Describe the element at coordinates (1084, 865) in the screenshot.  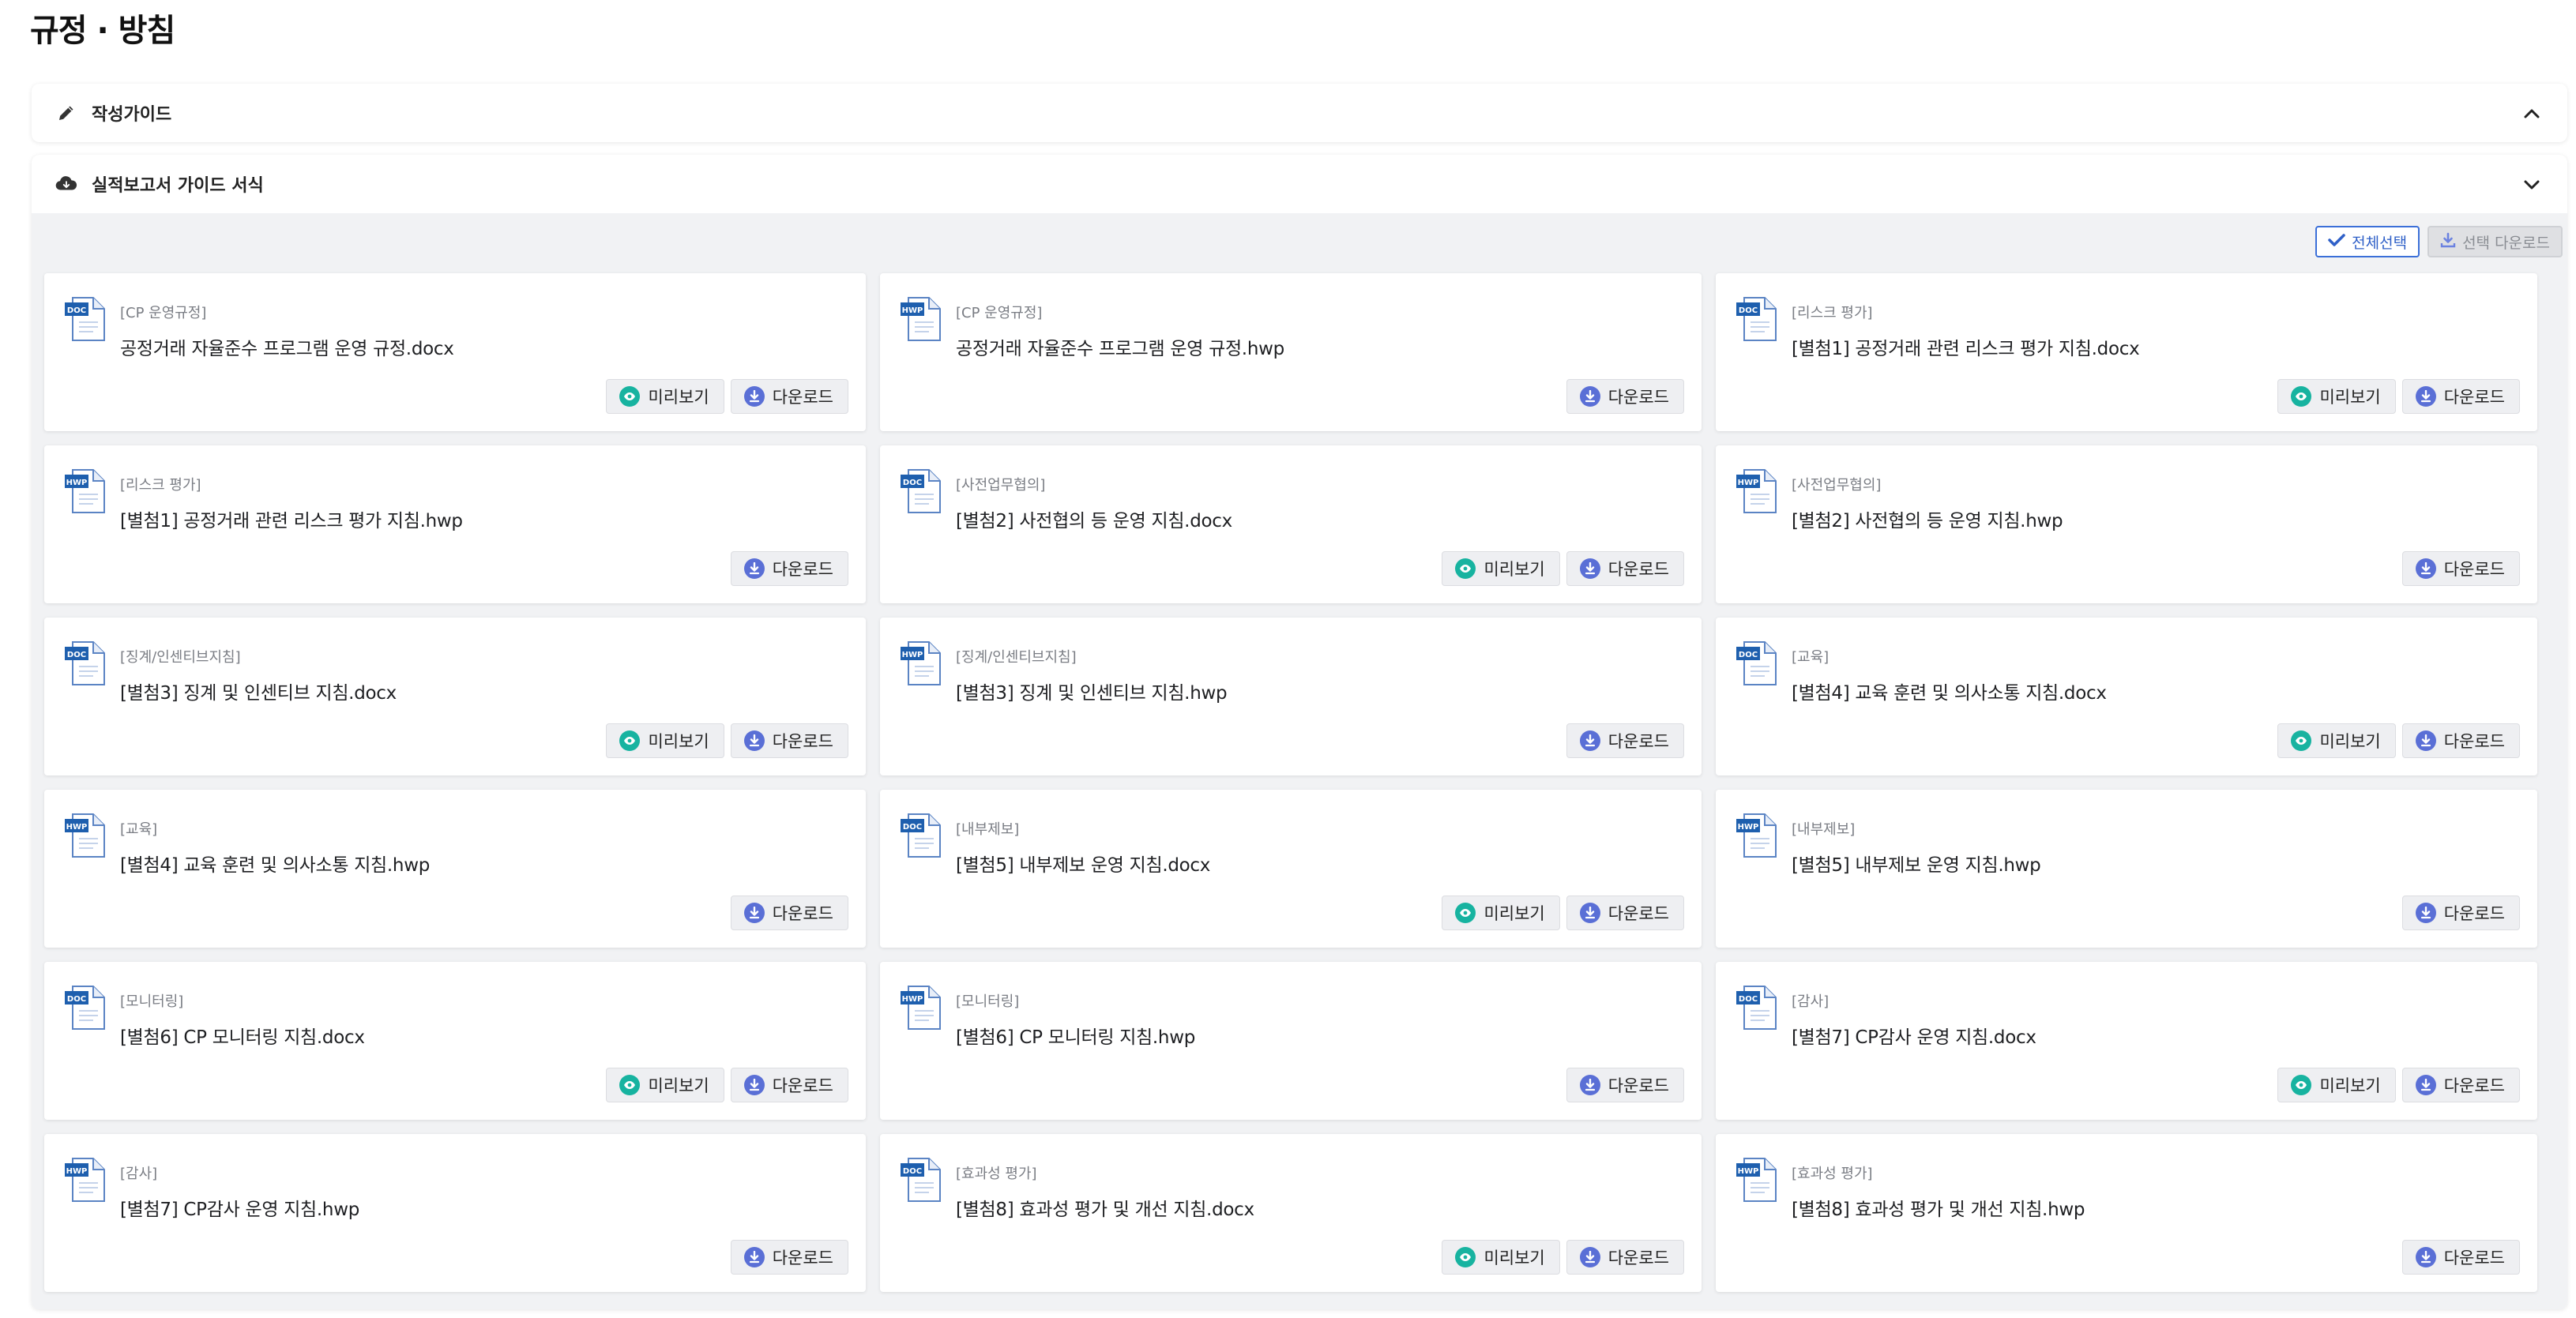
I see `file-name: [별첨5] 내부제보 운영 지침.docx` at that location.